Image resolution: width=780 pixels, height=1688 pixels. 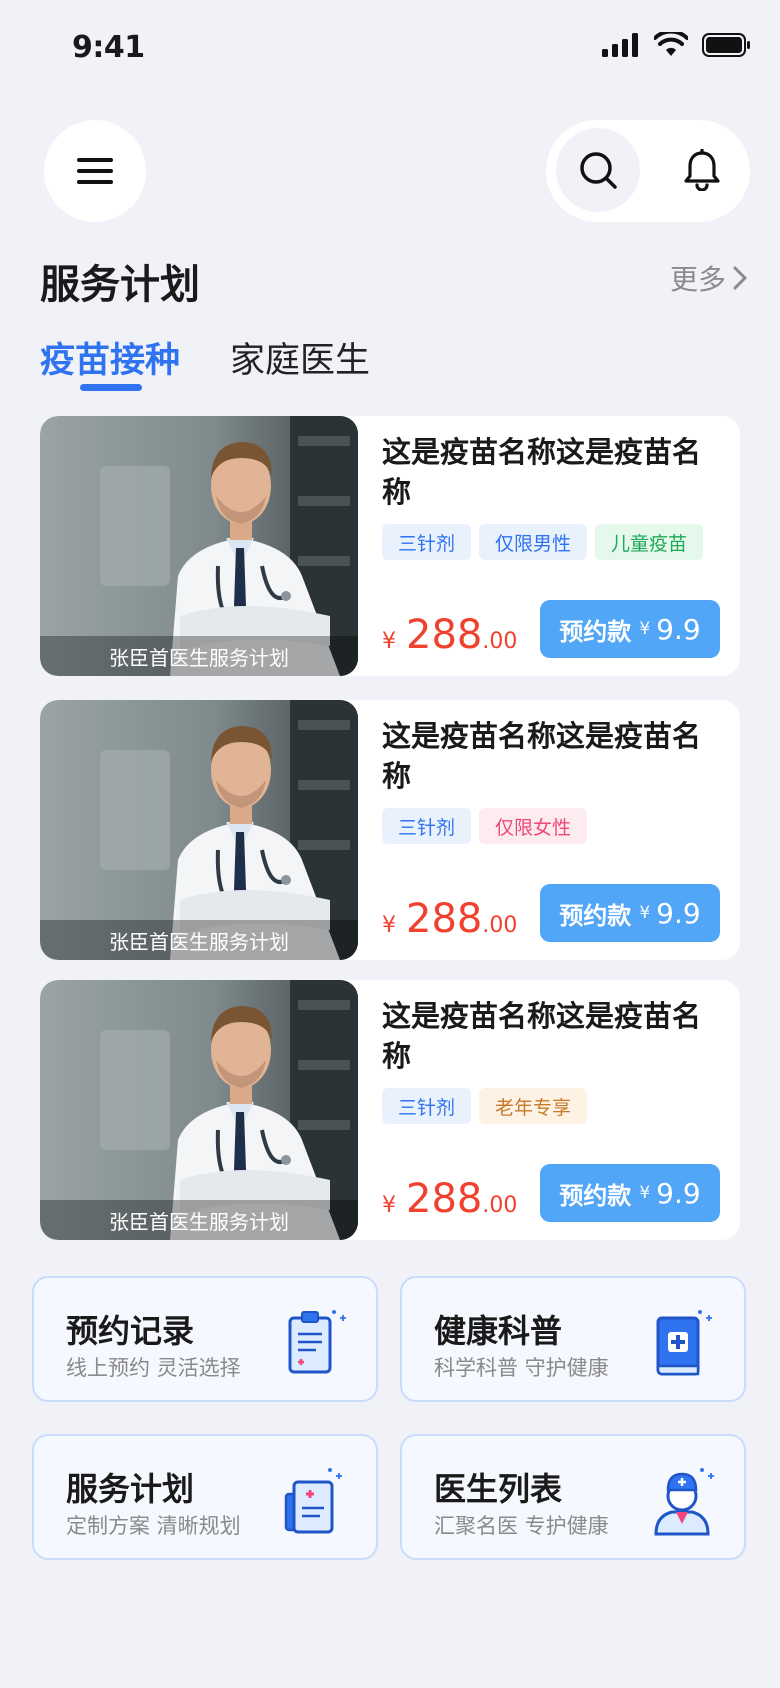 I want to click on menu-button, so click(x=95, y=171).